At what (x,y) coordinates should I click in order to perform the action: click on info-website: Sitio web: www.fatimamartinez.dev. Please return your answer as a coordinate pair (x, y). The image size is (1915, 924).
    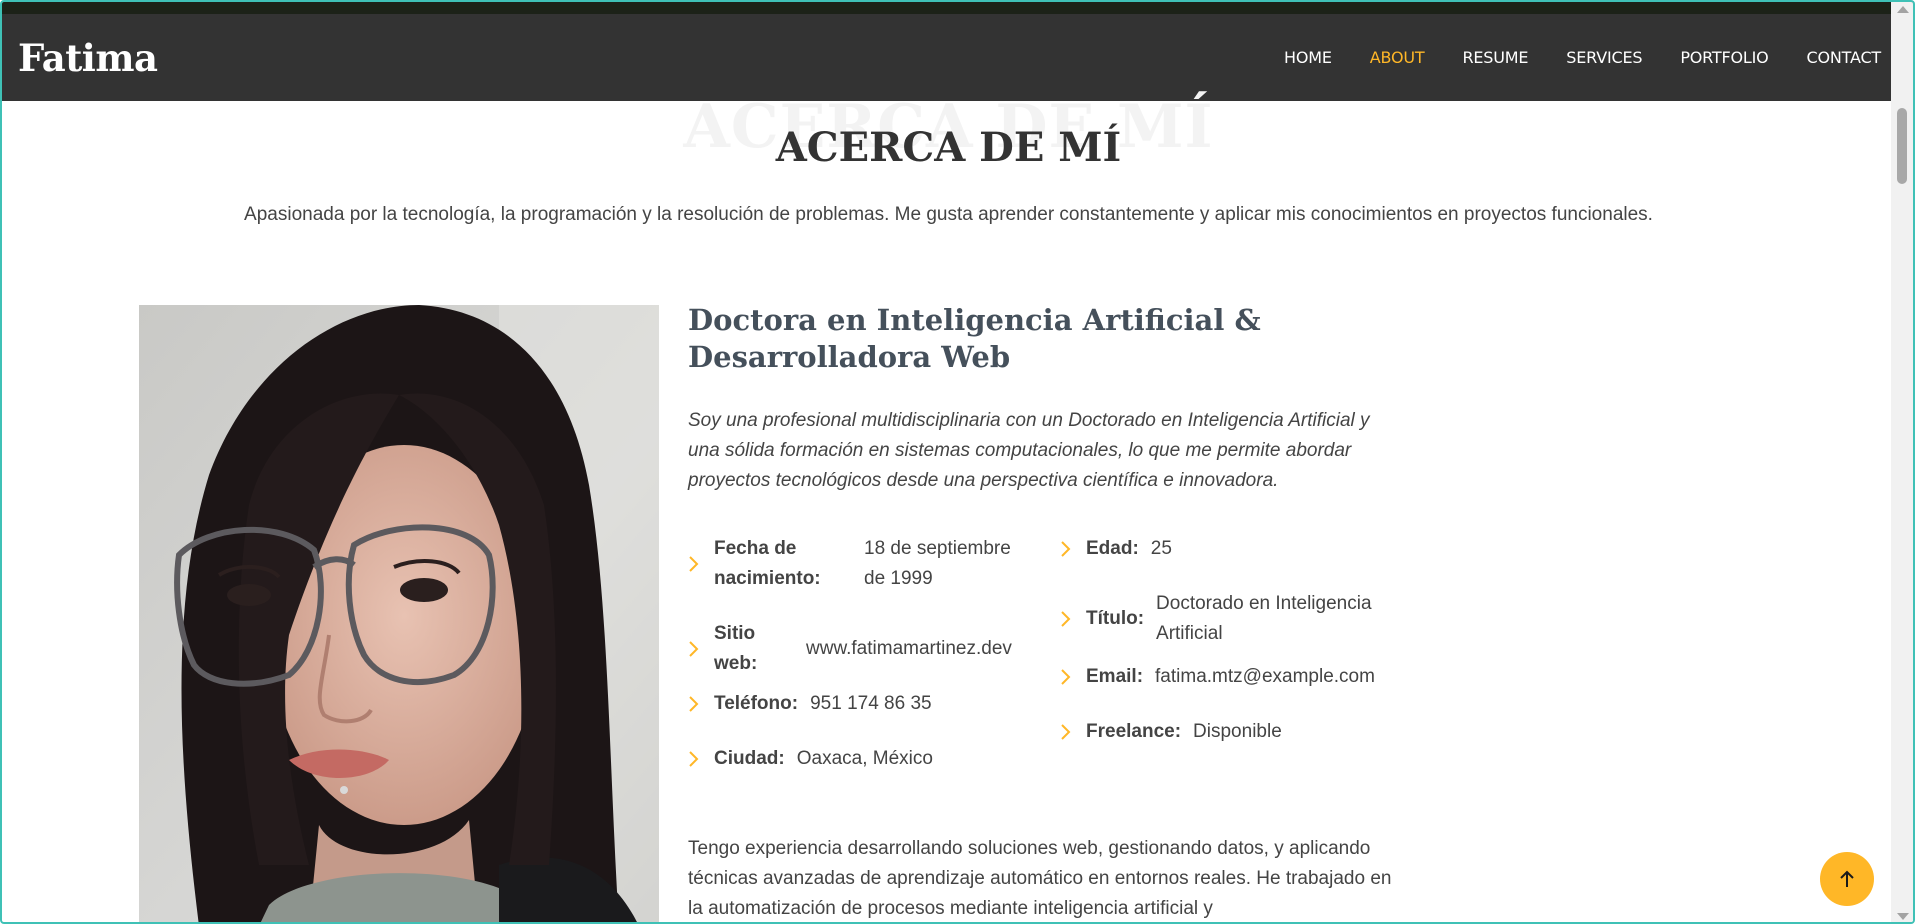
    Looking at the image, I should click on (873, 649).